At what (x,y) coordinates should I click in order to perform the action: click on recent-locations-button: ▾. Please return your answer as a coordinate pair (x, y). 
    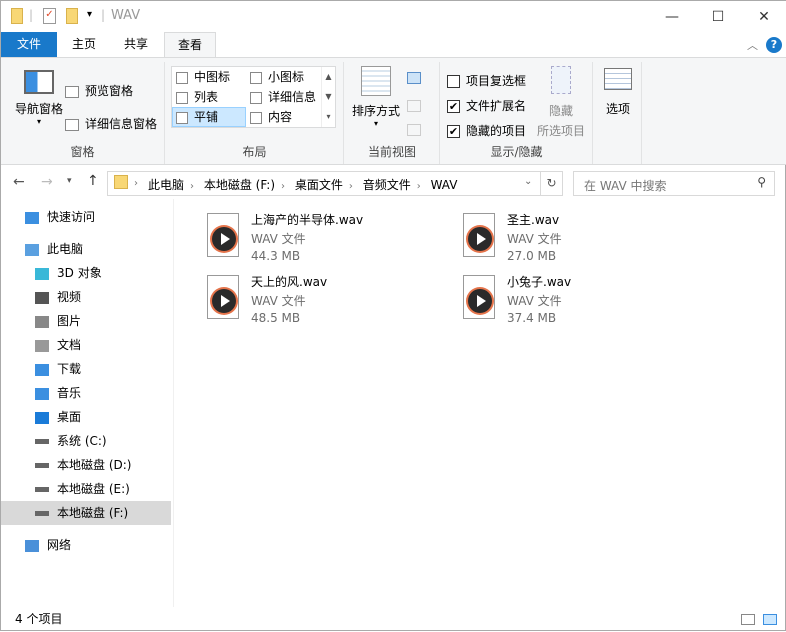
    Looking at the image, I should click on (69, 181).